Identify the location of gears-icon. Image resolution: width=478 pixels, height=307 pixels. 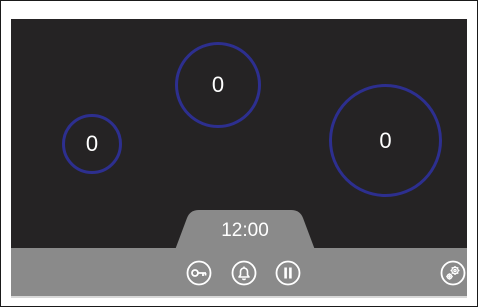
(453, 273).